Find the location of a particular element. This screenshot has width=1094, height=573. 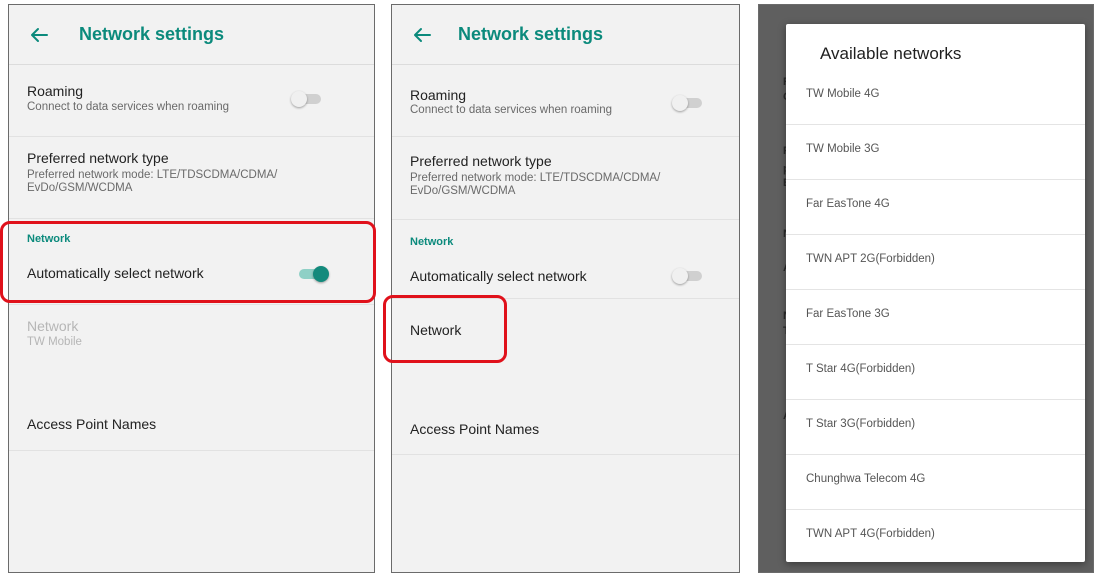

auto-select-title: Automatically select network is located at coordinates (498, 276).